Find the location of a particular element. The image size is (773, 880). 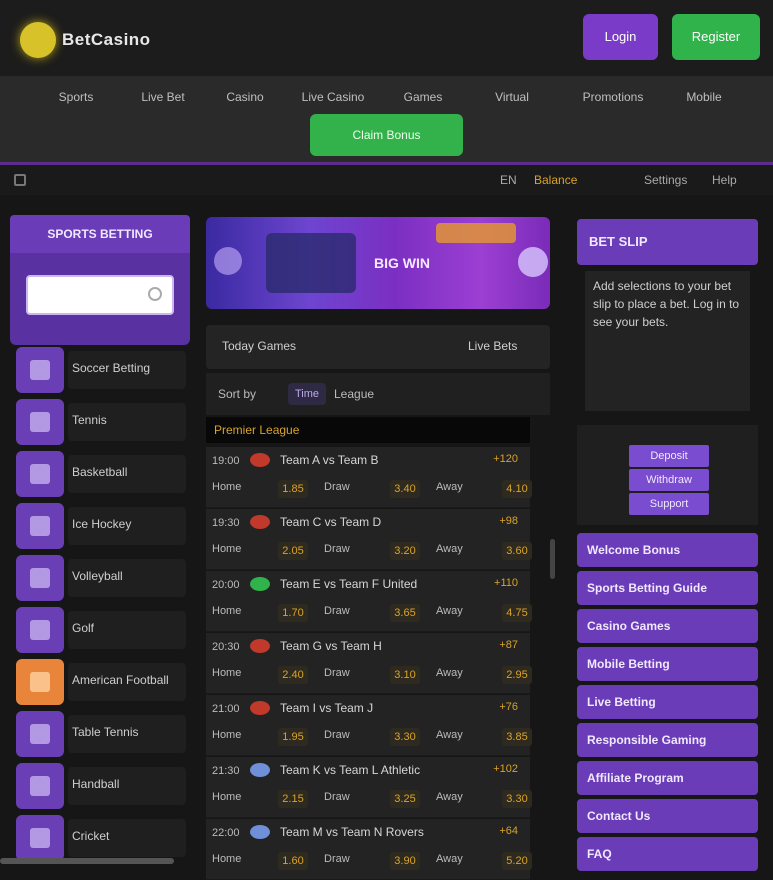

match-name: Team A vs Team B is located at coordinates (380, 460).